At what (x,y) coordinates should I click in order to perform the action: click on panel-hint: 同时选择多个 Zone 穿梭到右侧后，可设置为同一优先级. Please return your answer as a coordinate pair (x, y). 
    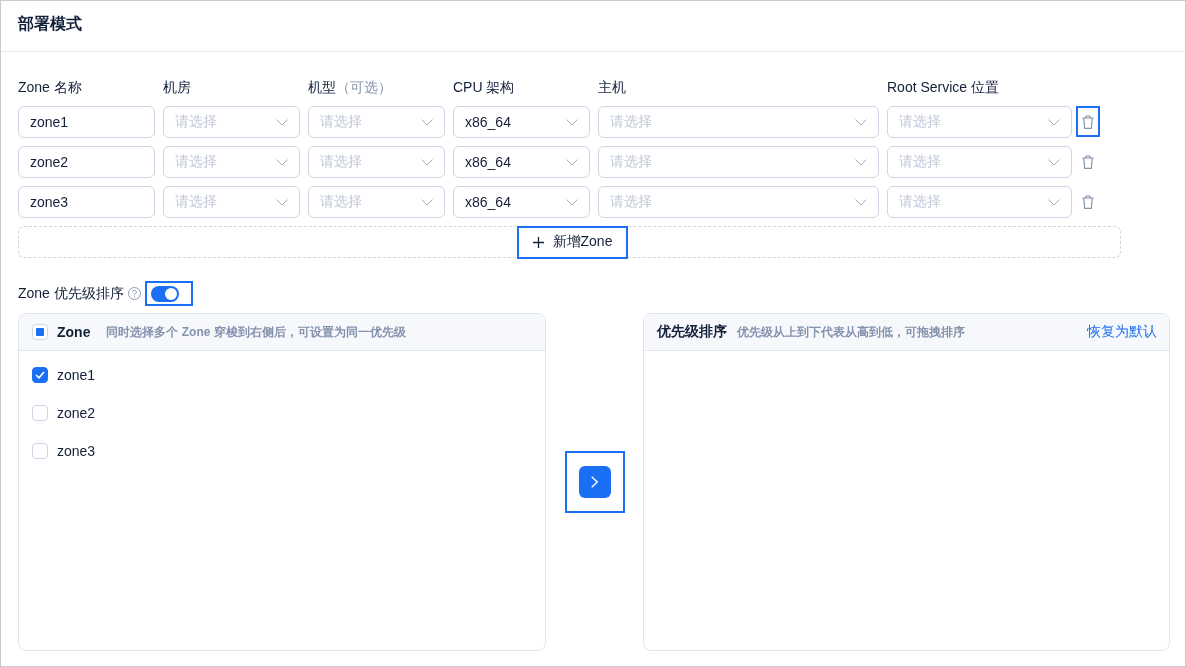
    Looking at the image, I should click on (256, 332).